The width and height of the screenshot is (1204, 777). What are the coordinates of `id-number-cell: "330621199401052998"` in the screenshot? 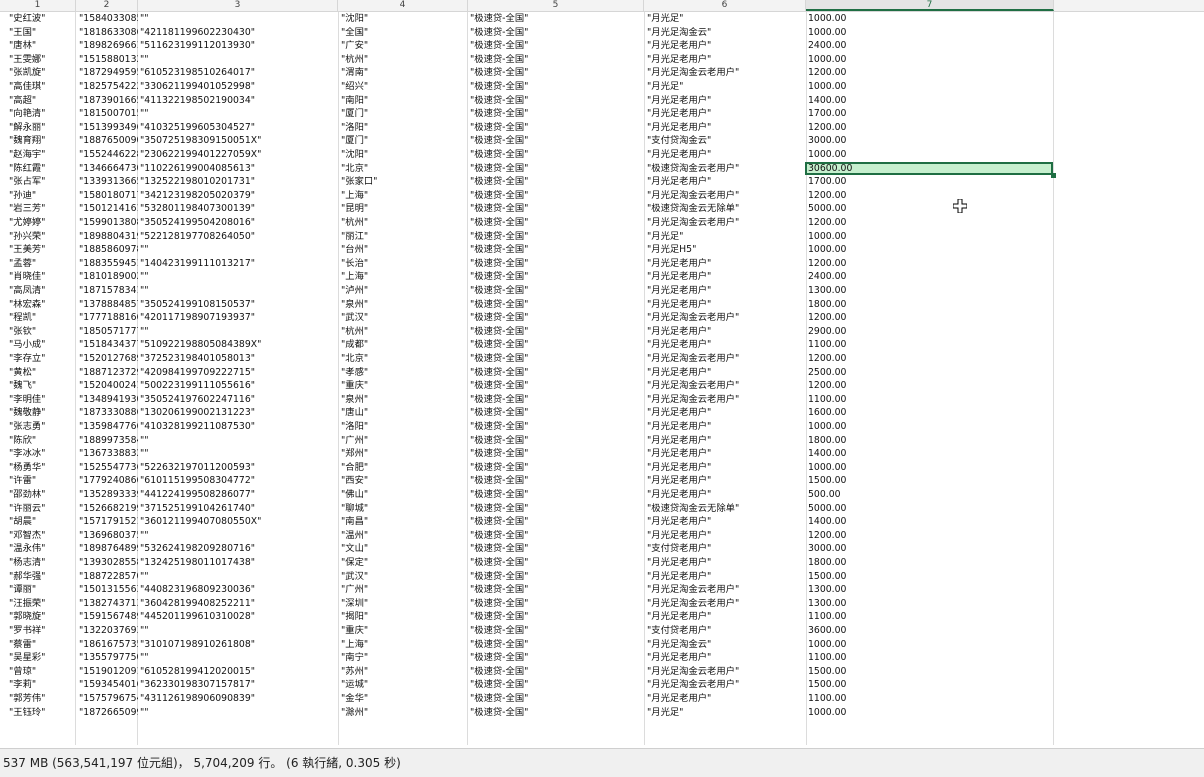 It's located at (239, 87).